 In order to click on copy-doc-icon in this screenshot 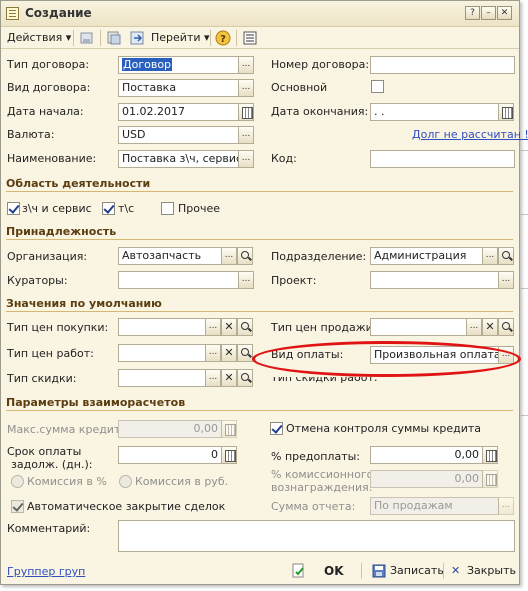, I will do `click(114, 38)`.